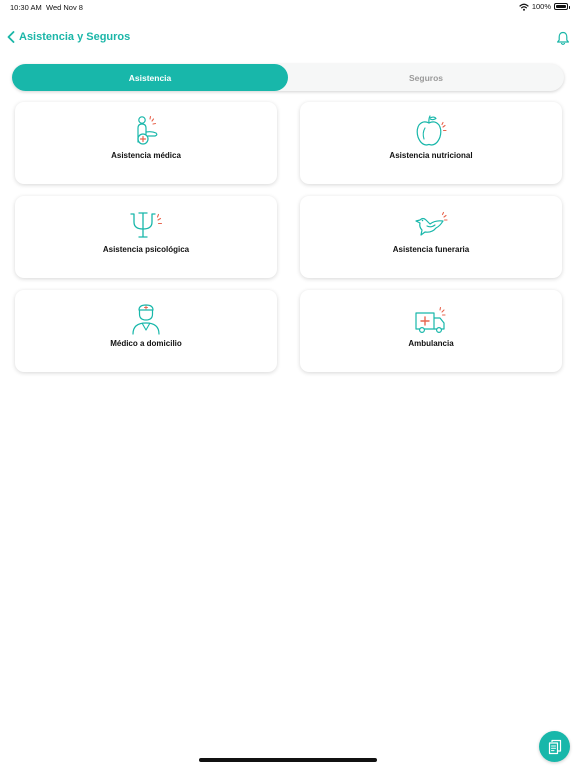 This screenshot has height=768, width=576. I want to click on psi-icon, so click(146, 225).